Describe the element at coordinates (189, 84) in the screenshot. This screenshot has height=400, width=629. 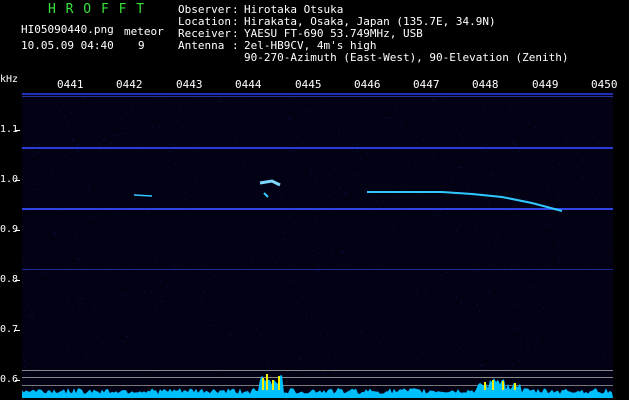
I see `x-tick-label: 0443` at that location.